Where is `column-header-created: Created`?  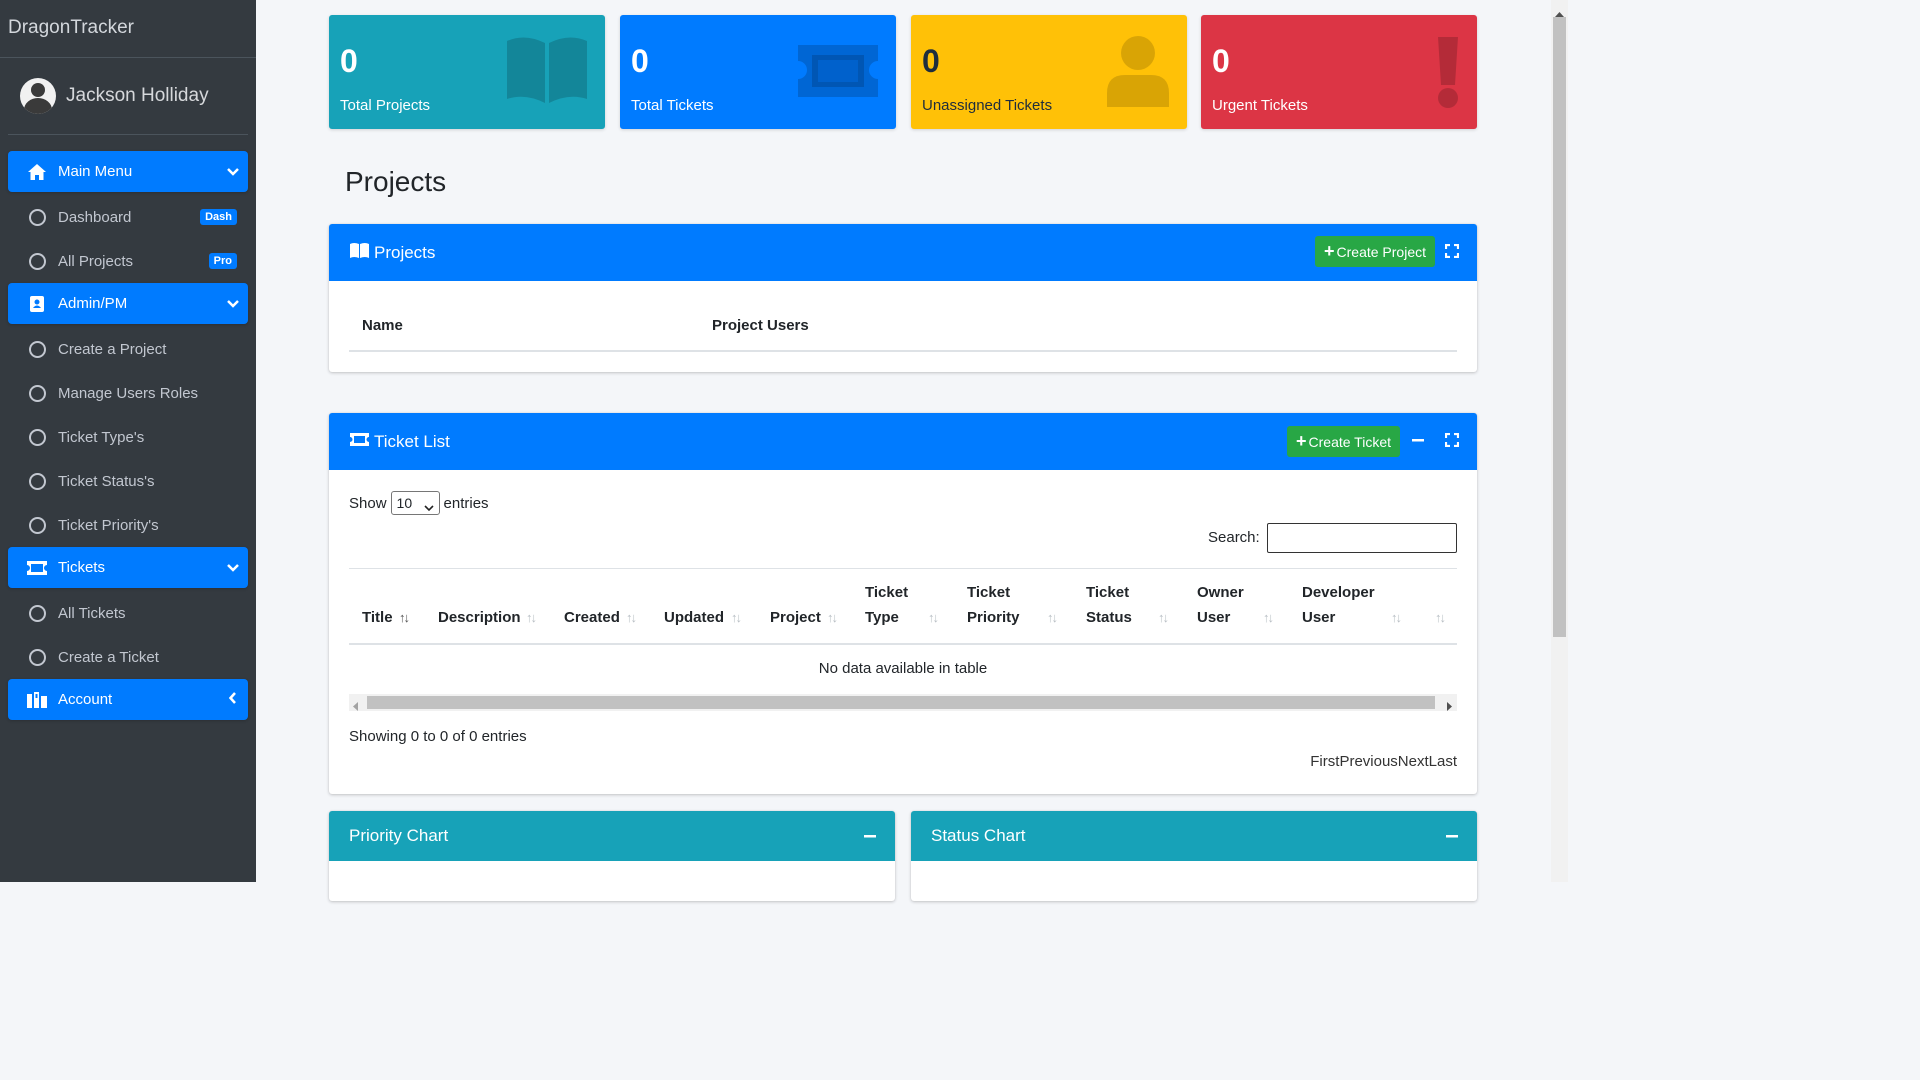
column-header-created: Created is located at coordinates (592, 617).